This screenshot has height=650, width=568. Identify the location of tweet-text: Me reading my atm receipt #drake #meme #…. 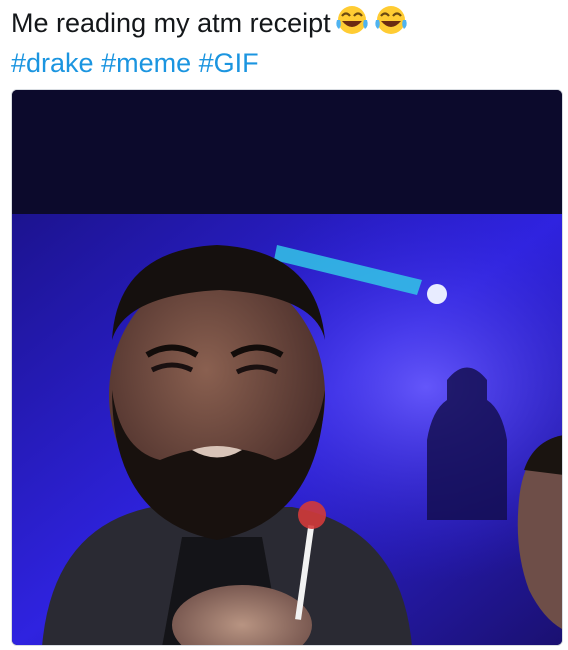
(286, 42).